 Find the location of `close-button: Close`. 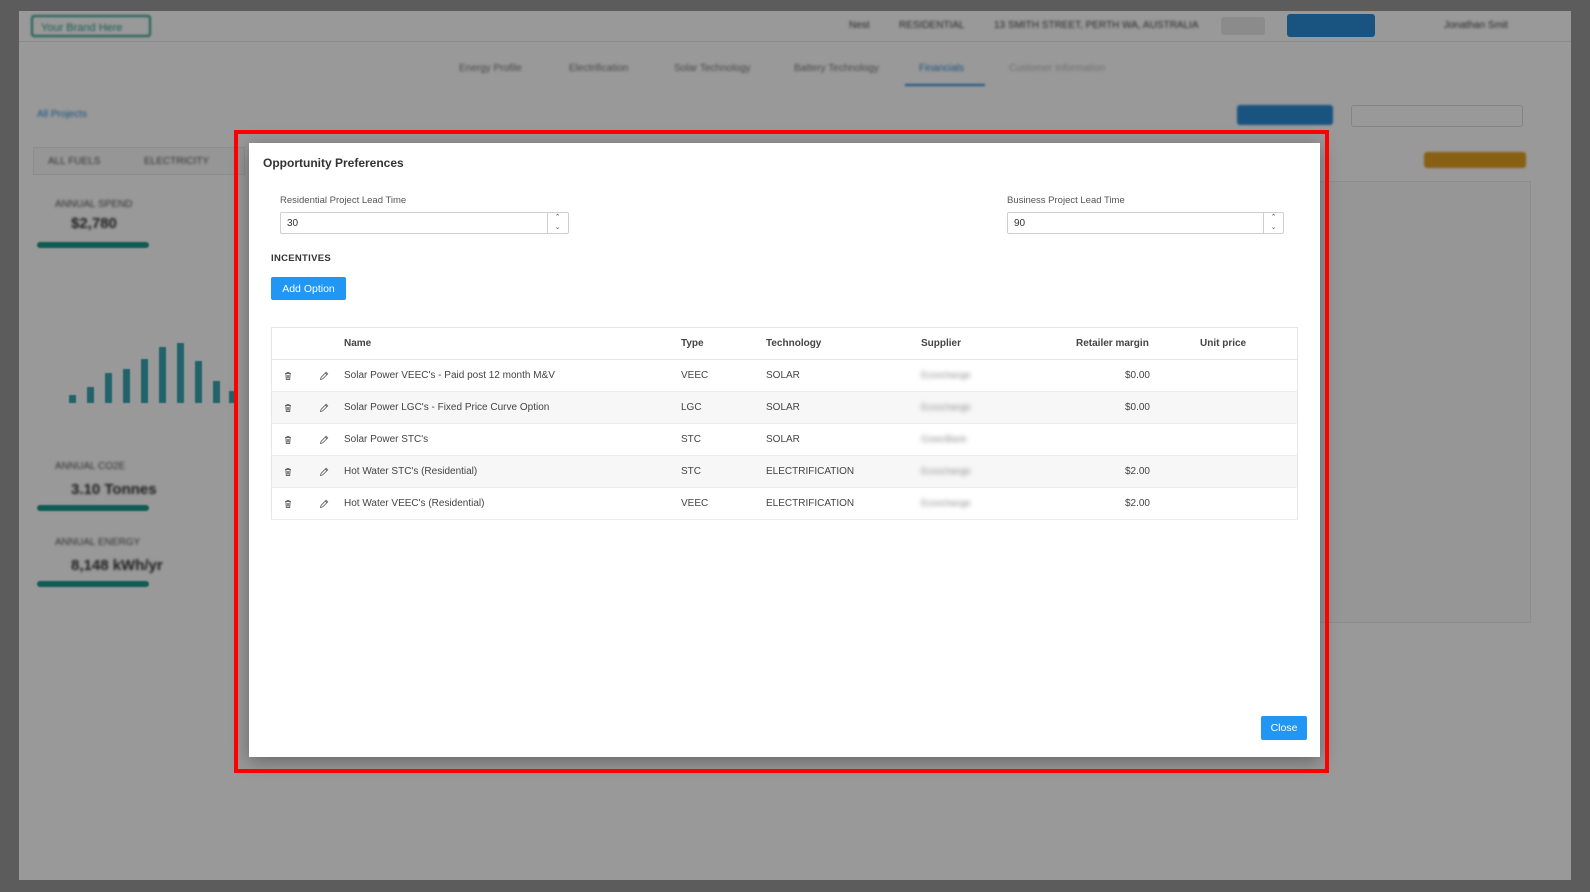

close-button: Close is located at coordinates (1284, 728).